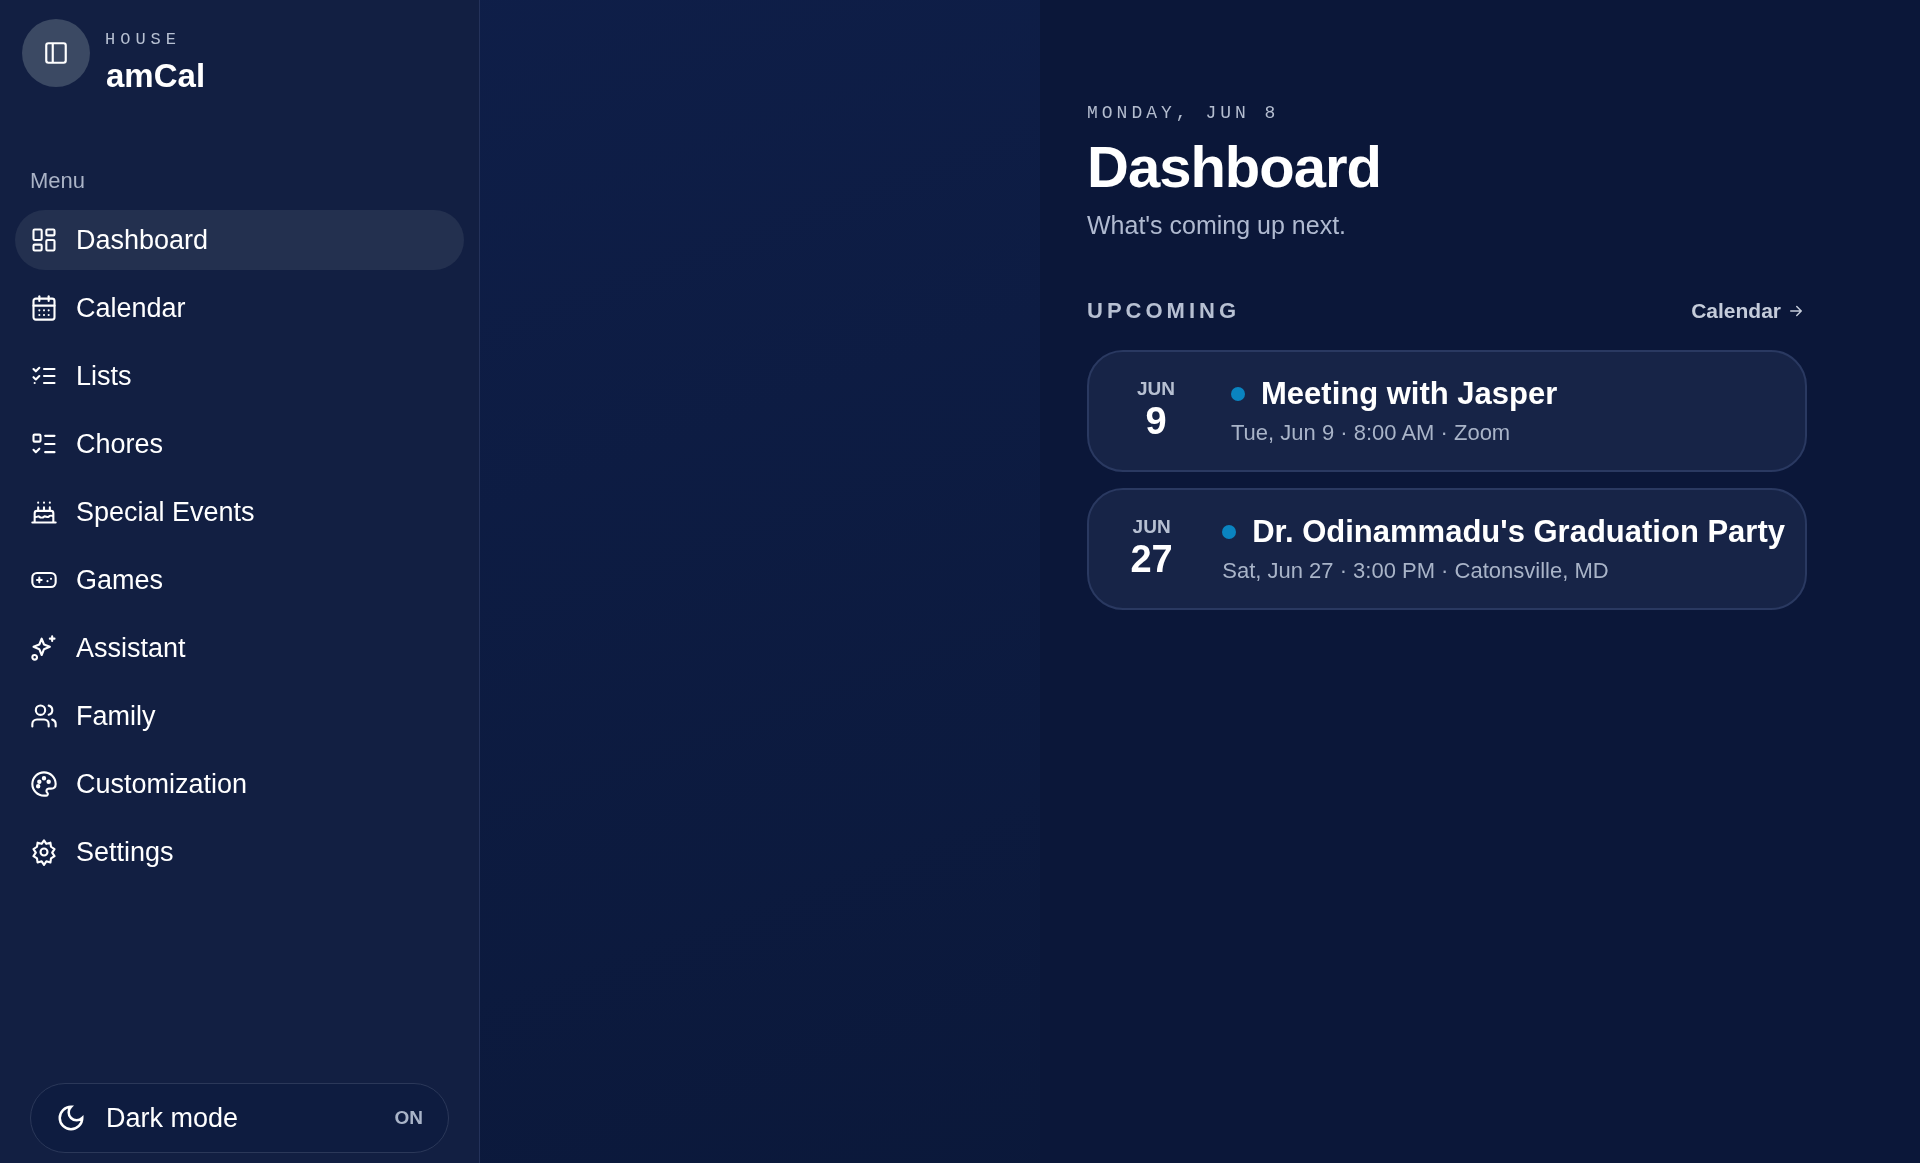 This screenshot has height=1163, width=1920. What do you see at coordinates (44, 648) in the screenshot?
I see `sparkles-icon` at bounding box center [44, 648].